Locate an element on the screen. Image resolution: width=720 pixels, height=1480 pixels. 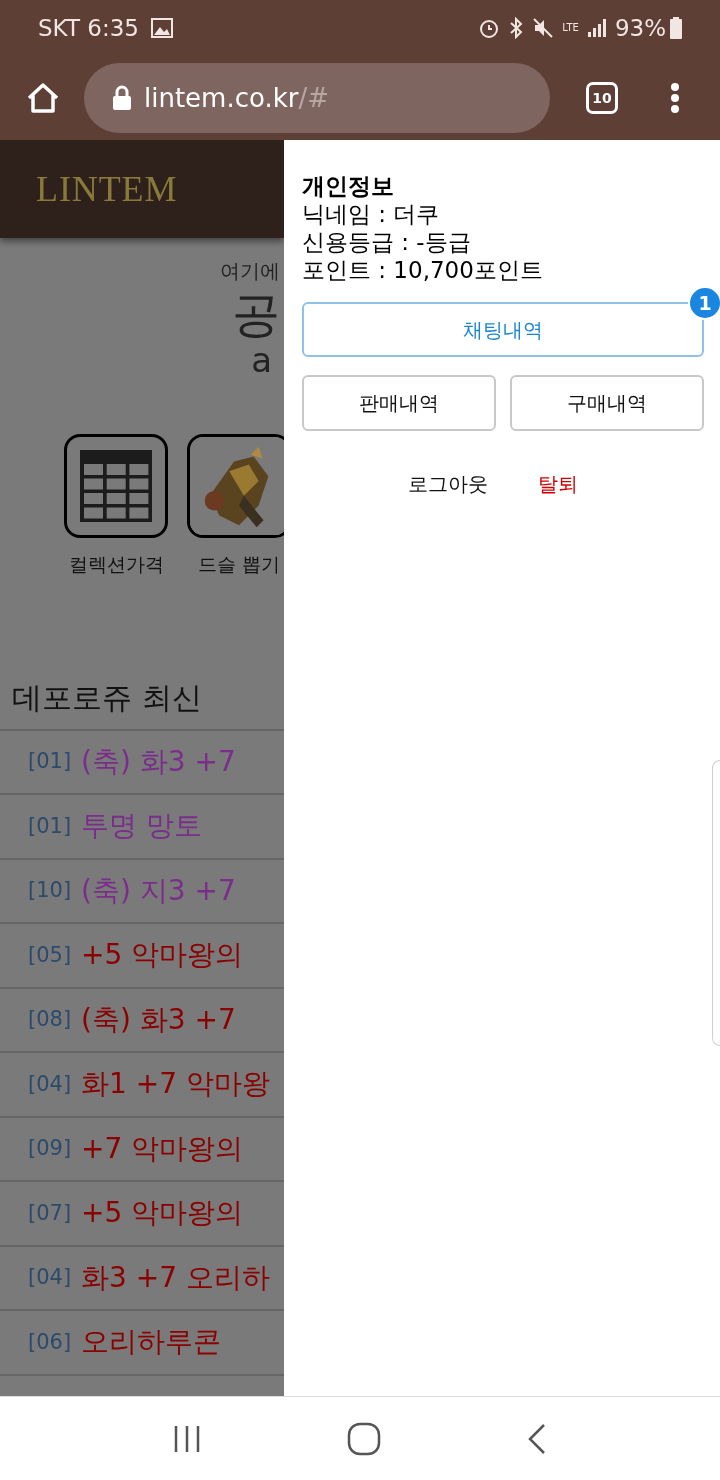
home-icon is located at coordinates (43, 98).